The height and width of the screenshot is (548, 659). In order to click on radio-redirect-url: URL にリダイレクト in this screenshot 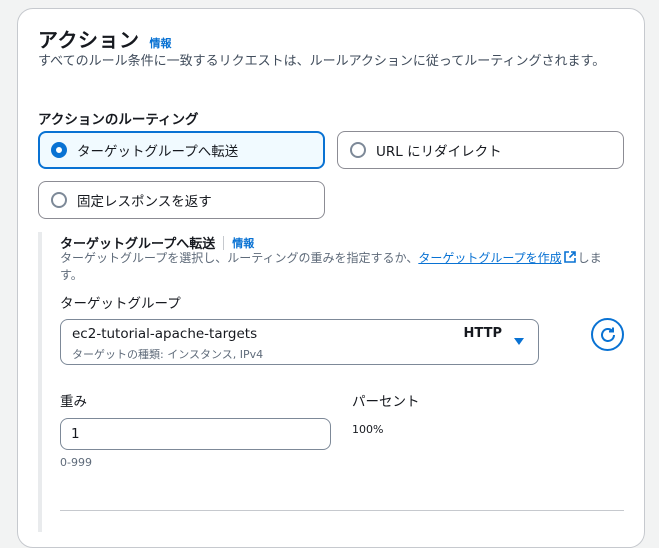, I will do `click(480, 150)`.